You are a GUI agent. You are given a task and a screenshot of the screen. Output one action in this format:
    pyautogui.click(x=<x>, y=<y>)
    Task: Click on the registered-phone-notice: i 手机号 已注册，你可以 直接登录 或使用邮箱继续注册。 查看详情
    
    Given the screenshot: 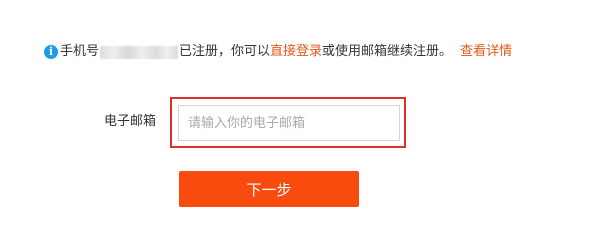 What is the action you would take?
    pyautogui.click(x=278, y=52)
    